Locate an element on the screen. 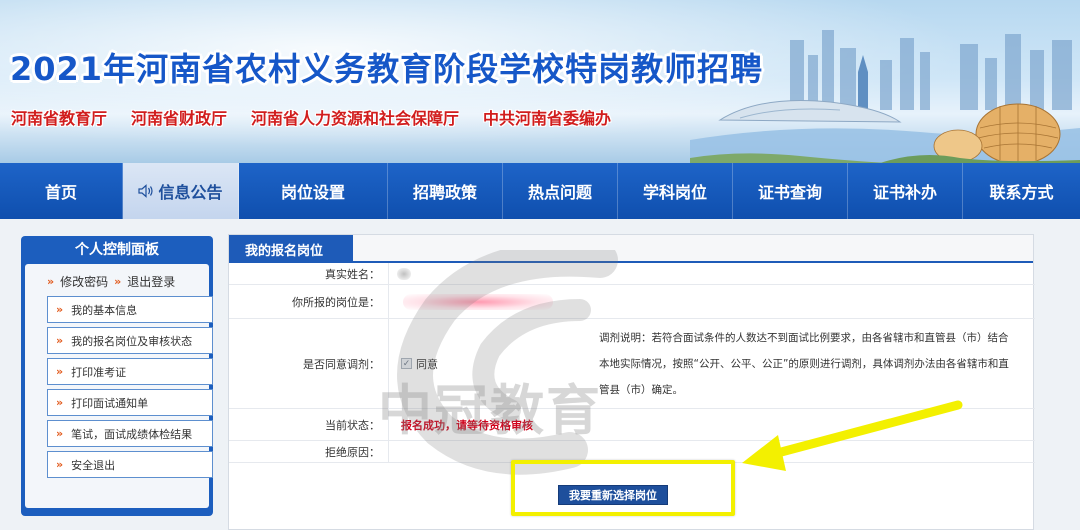 The height and width of the screenshot is (530, 1080). nav-policy: 招聘政策 is located at coordinates (445, 191).